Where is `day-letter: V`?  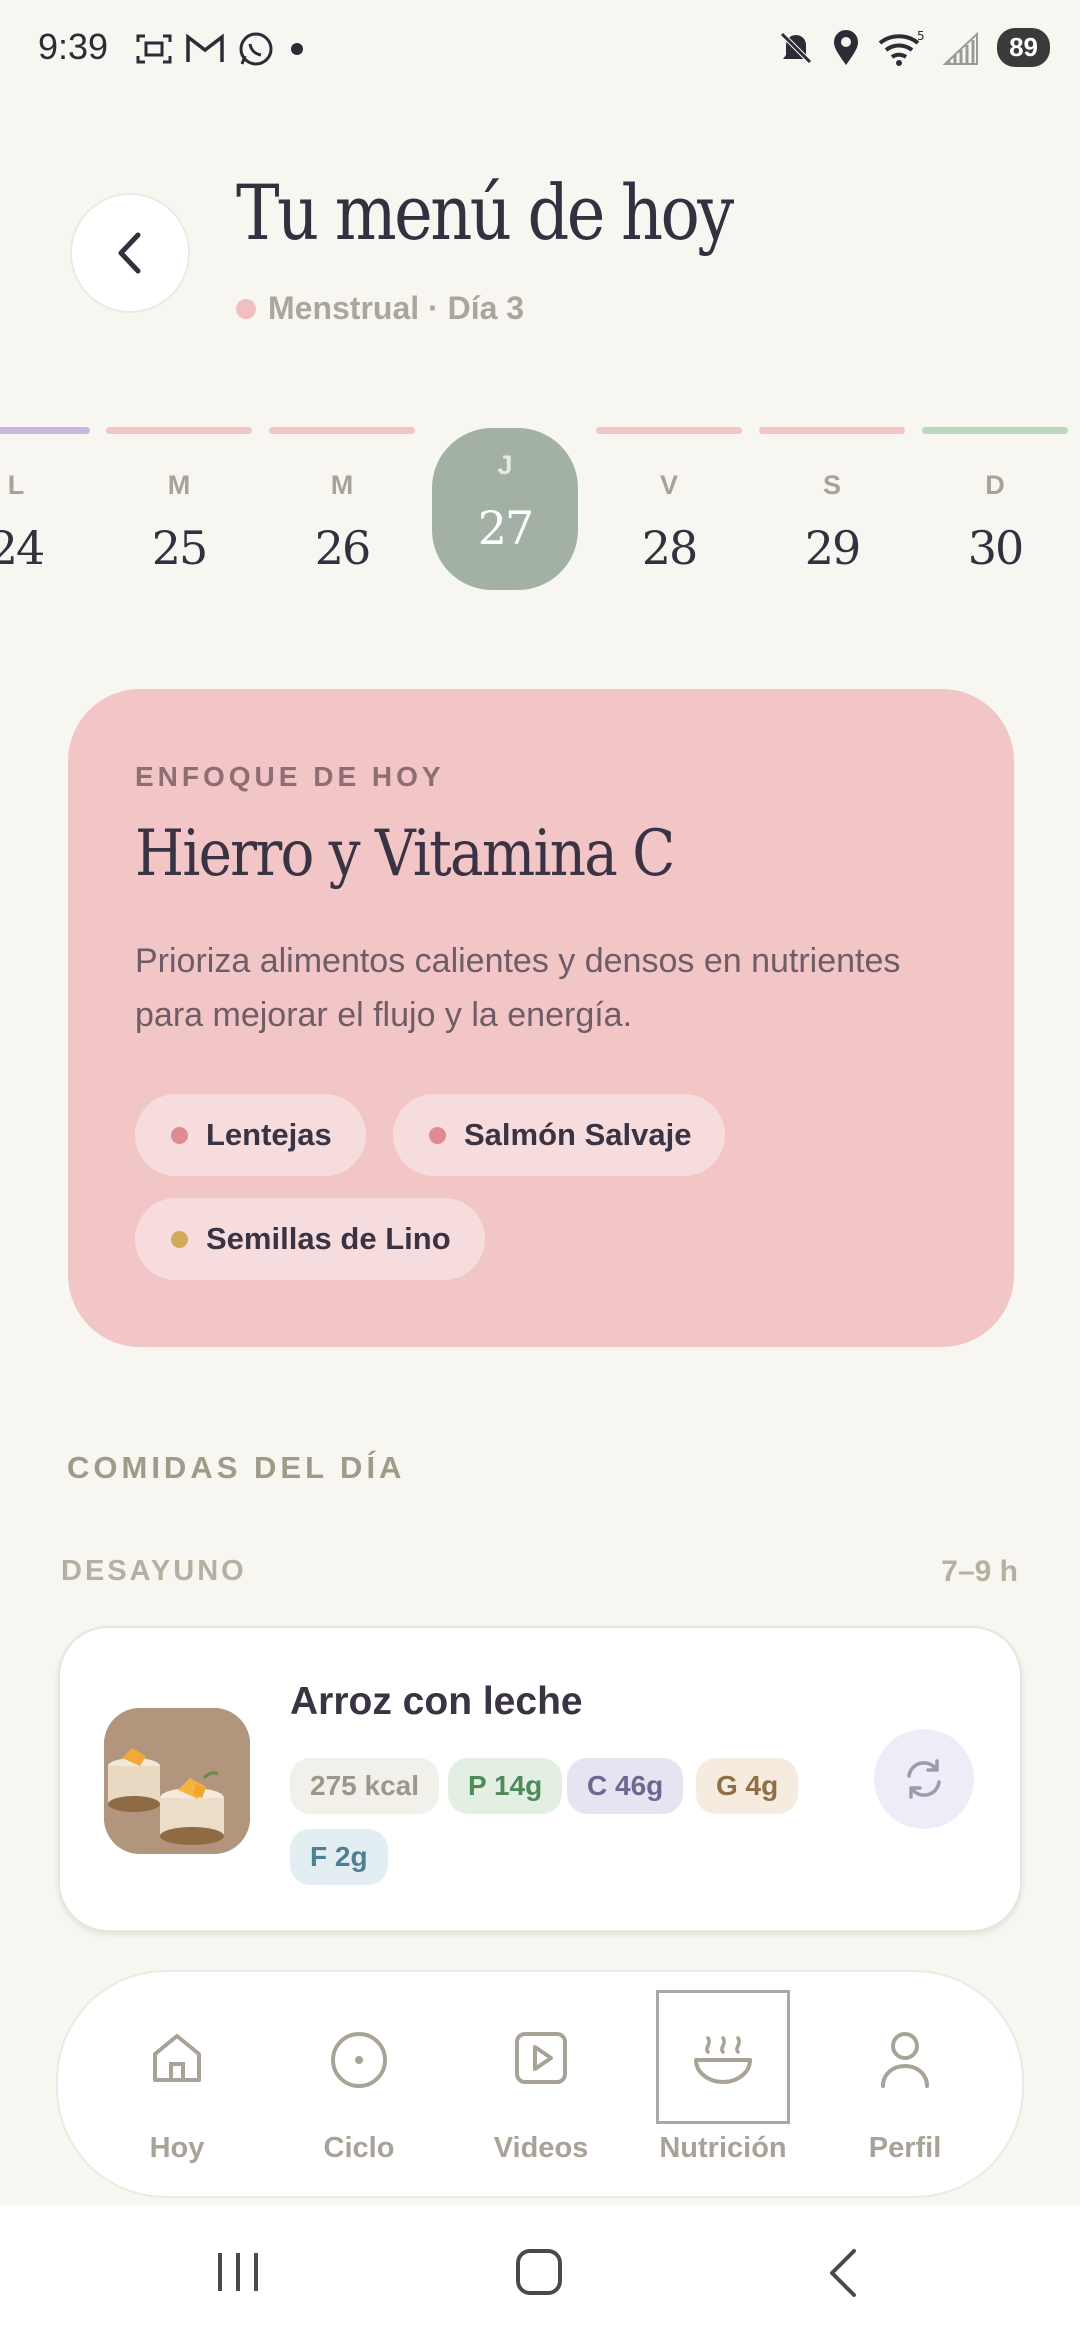 day-letter: V is located at coordinates (668, 485).